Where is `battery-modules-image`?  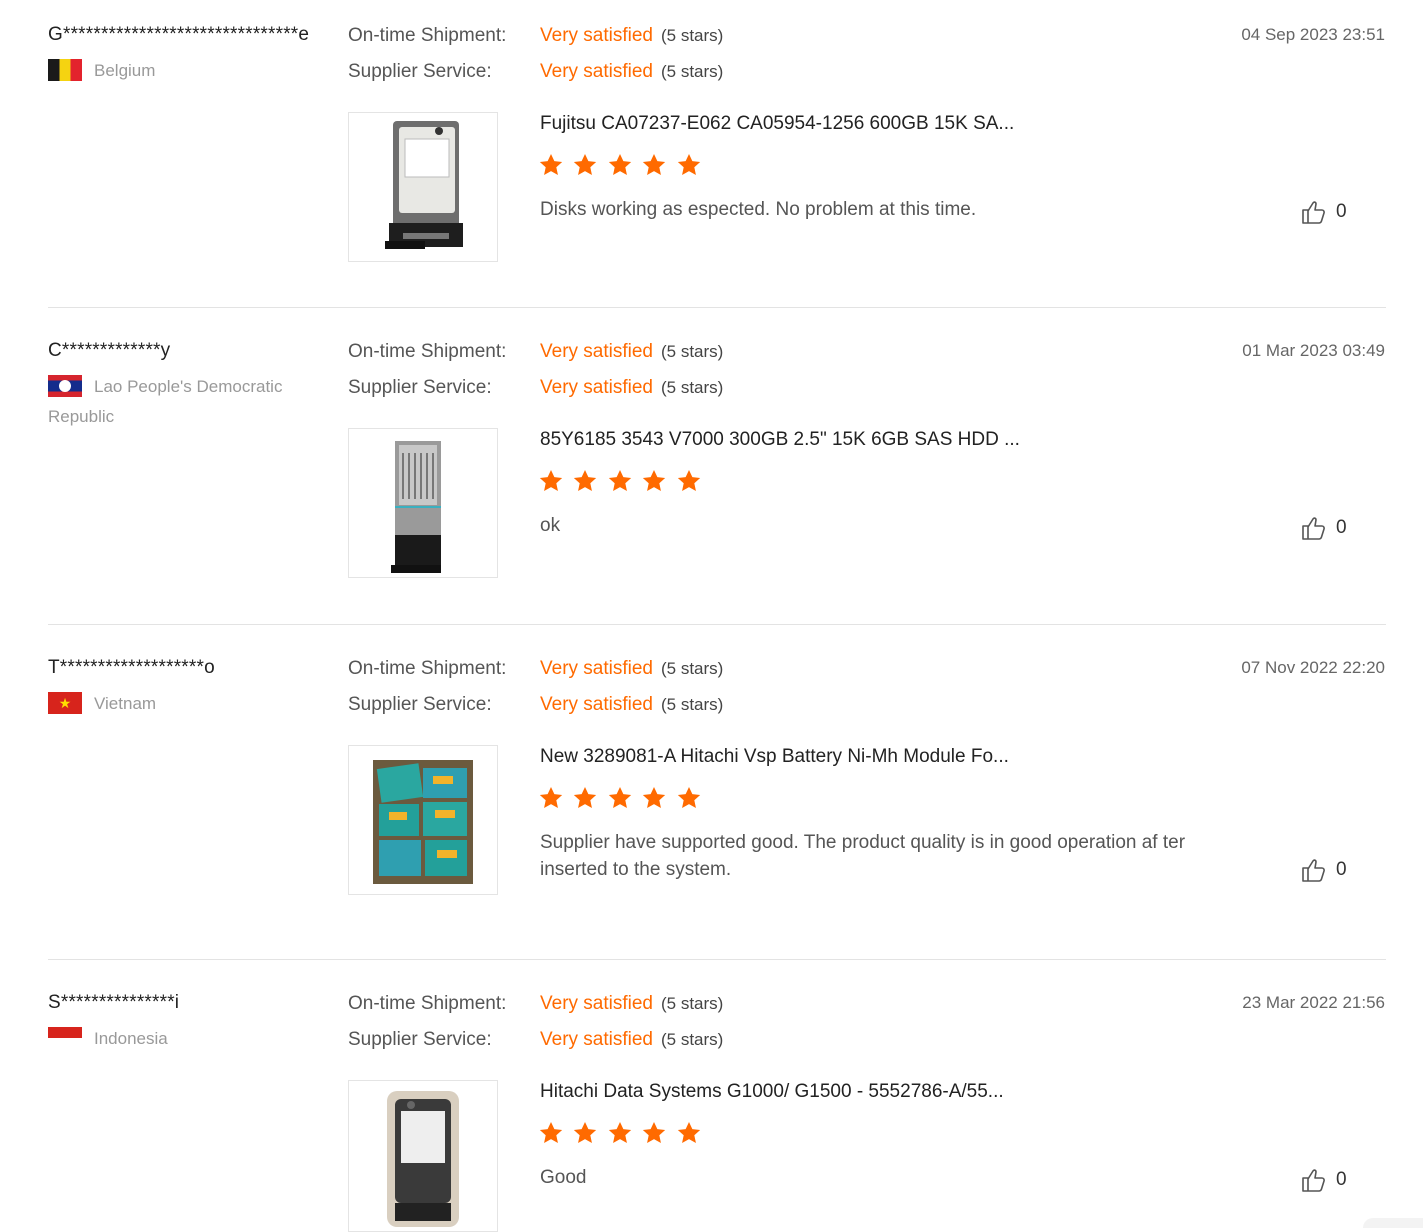 battery-modules-image is located at coordinates (423, 822).